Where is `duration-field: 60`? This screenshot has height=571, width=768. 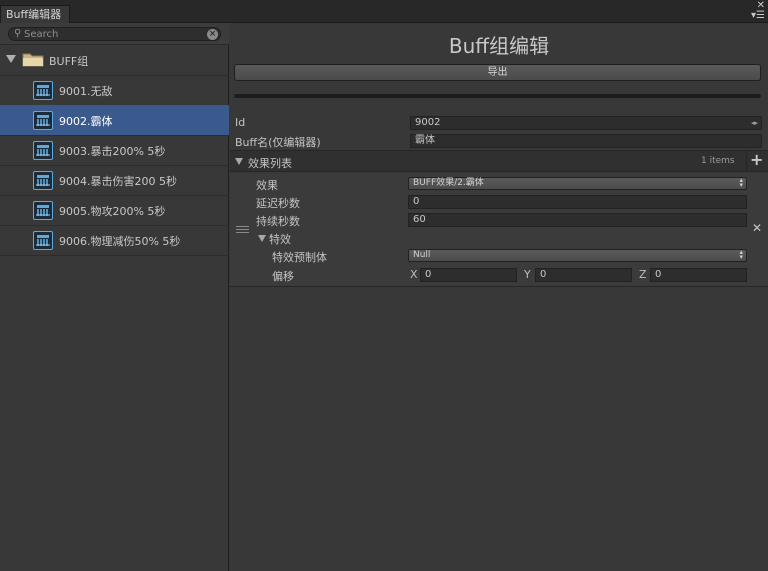 duration-field: 60 is located at coordinates (577, 220).